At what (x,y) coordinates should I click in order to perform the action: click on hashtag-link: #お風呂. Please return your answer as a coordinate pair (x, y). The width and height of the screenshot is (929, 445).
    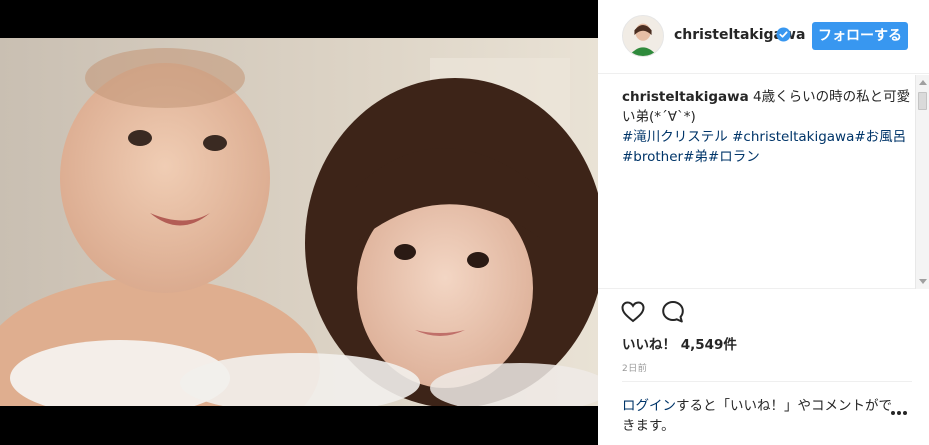
    Looking at the image, I should click on (880, 137).